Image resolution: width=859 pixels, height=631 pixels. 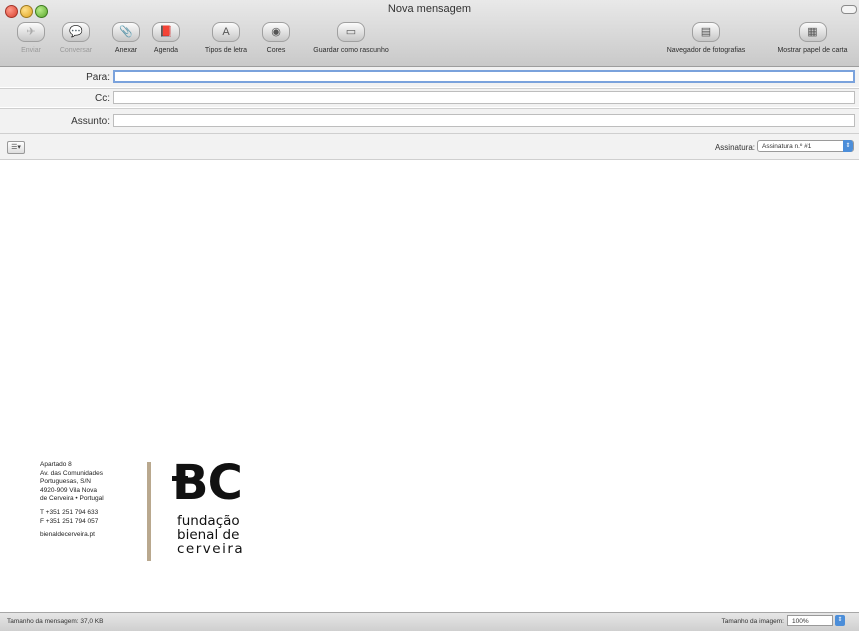 What do you see at coordinates (226, 50) in the screenshot?
I see `fonts-label: Tipos de letra` at bounding box center [226, 50].